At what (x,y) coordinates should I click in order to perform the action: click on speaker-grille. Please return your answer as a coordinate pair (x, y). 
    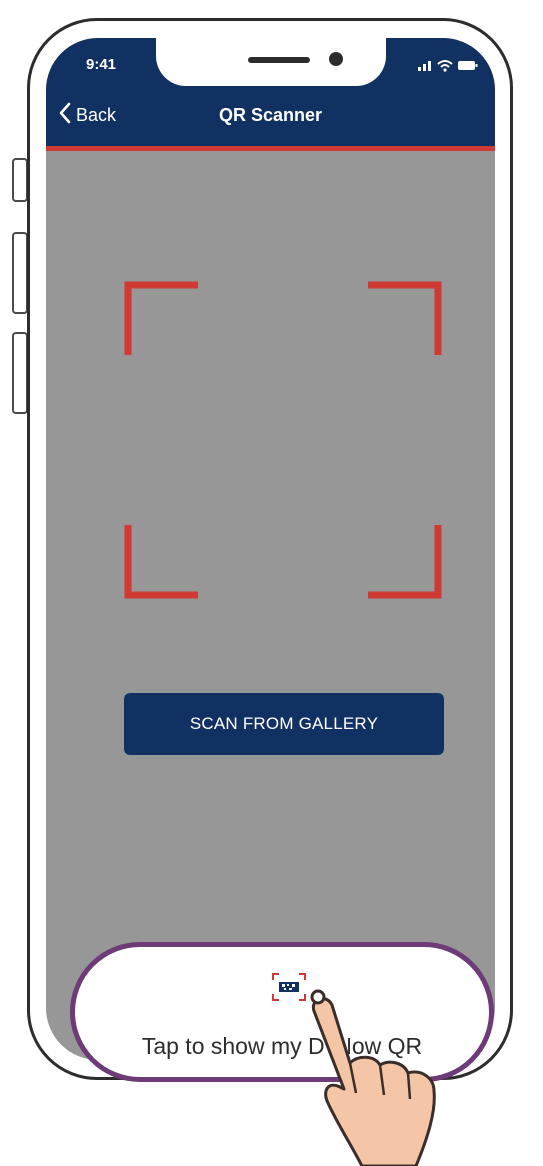
    Looking at the image, I should click on (279, 60).